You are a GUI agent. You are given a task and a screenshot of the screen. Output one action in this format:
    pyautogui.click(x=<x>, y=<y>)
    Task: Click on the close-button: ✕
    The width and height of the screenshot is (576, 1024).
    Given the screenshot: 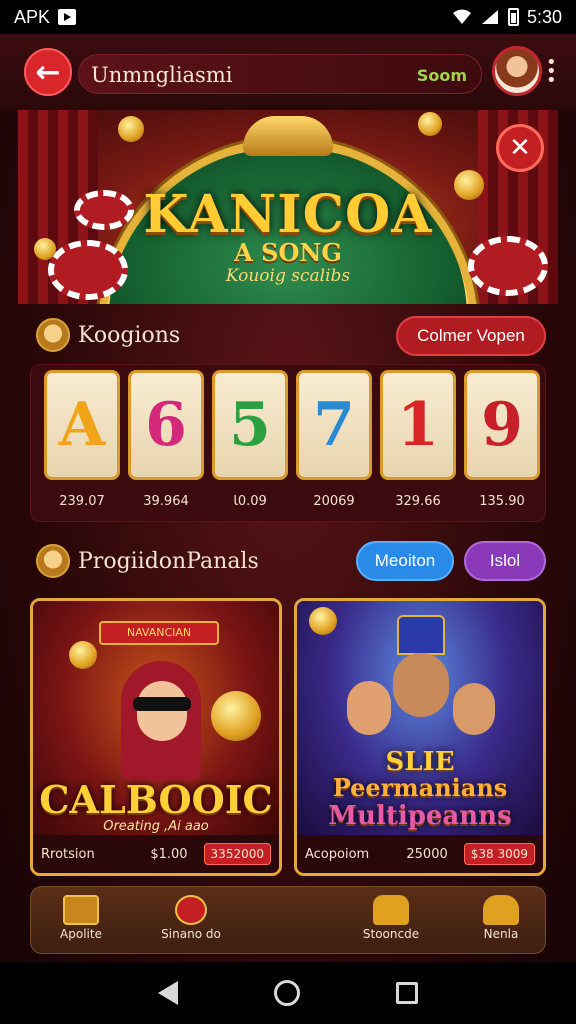 What is the action you would take?
    pyautogui.click(x=520, y=148)
    